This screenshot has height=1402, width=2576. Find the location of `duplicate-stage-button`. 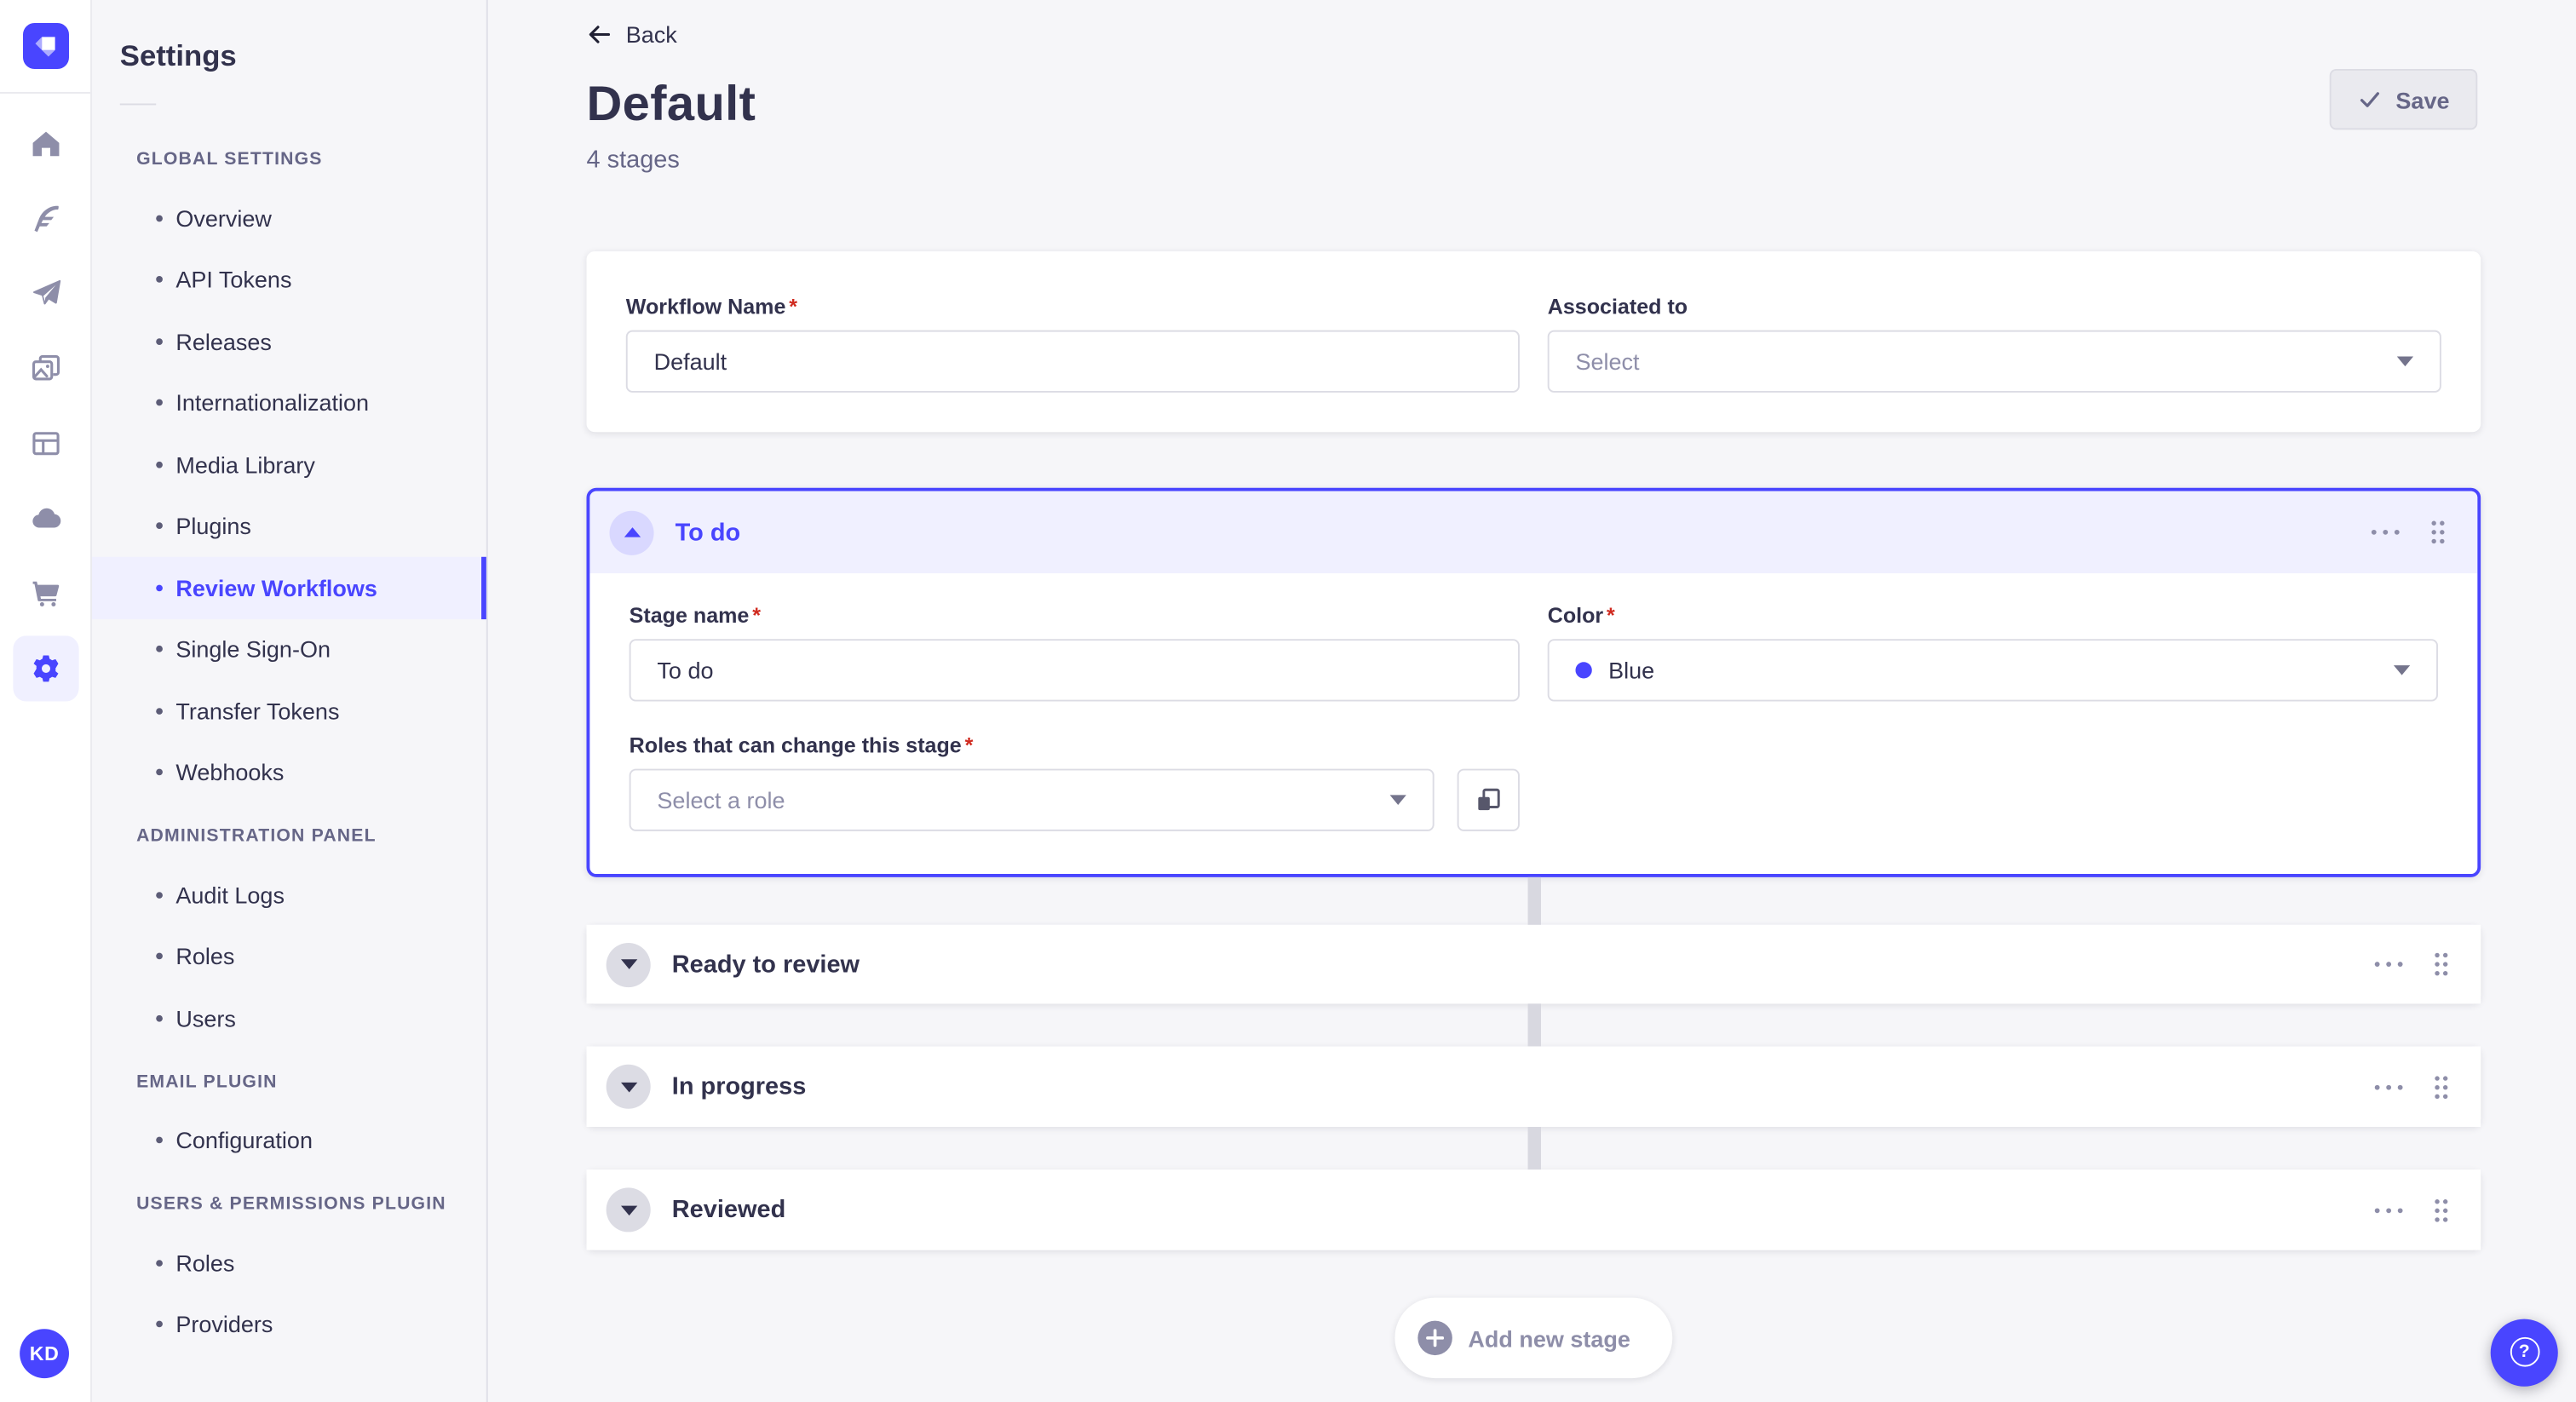

duplicate-stage-button is located at coordinates (1489, 799).